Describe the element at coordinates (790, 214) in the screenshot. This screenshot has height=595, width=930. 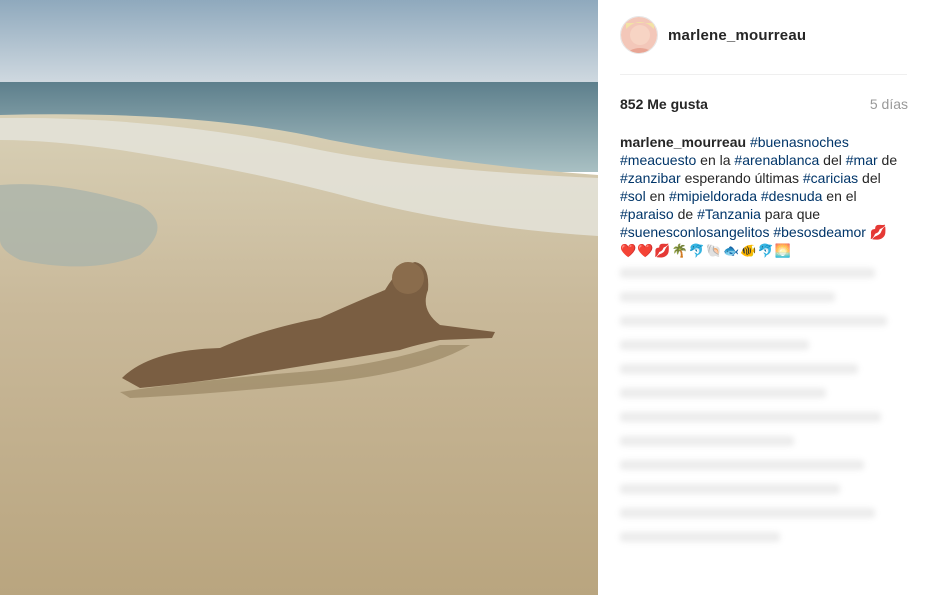
I see `caption-text: para que` at that location.